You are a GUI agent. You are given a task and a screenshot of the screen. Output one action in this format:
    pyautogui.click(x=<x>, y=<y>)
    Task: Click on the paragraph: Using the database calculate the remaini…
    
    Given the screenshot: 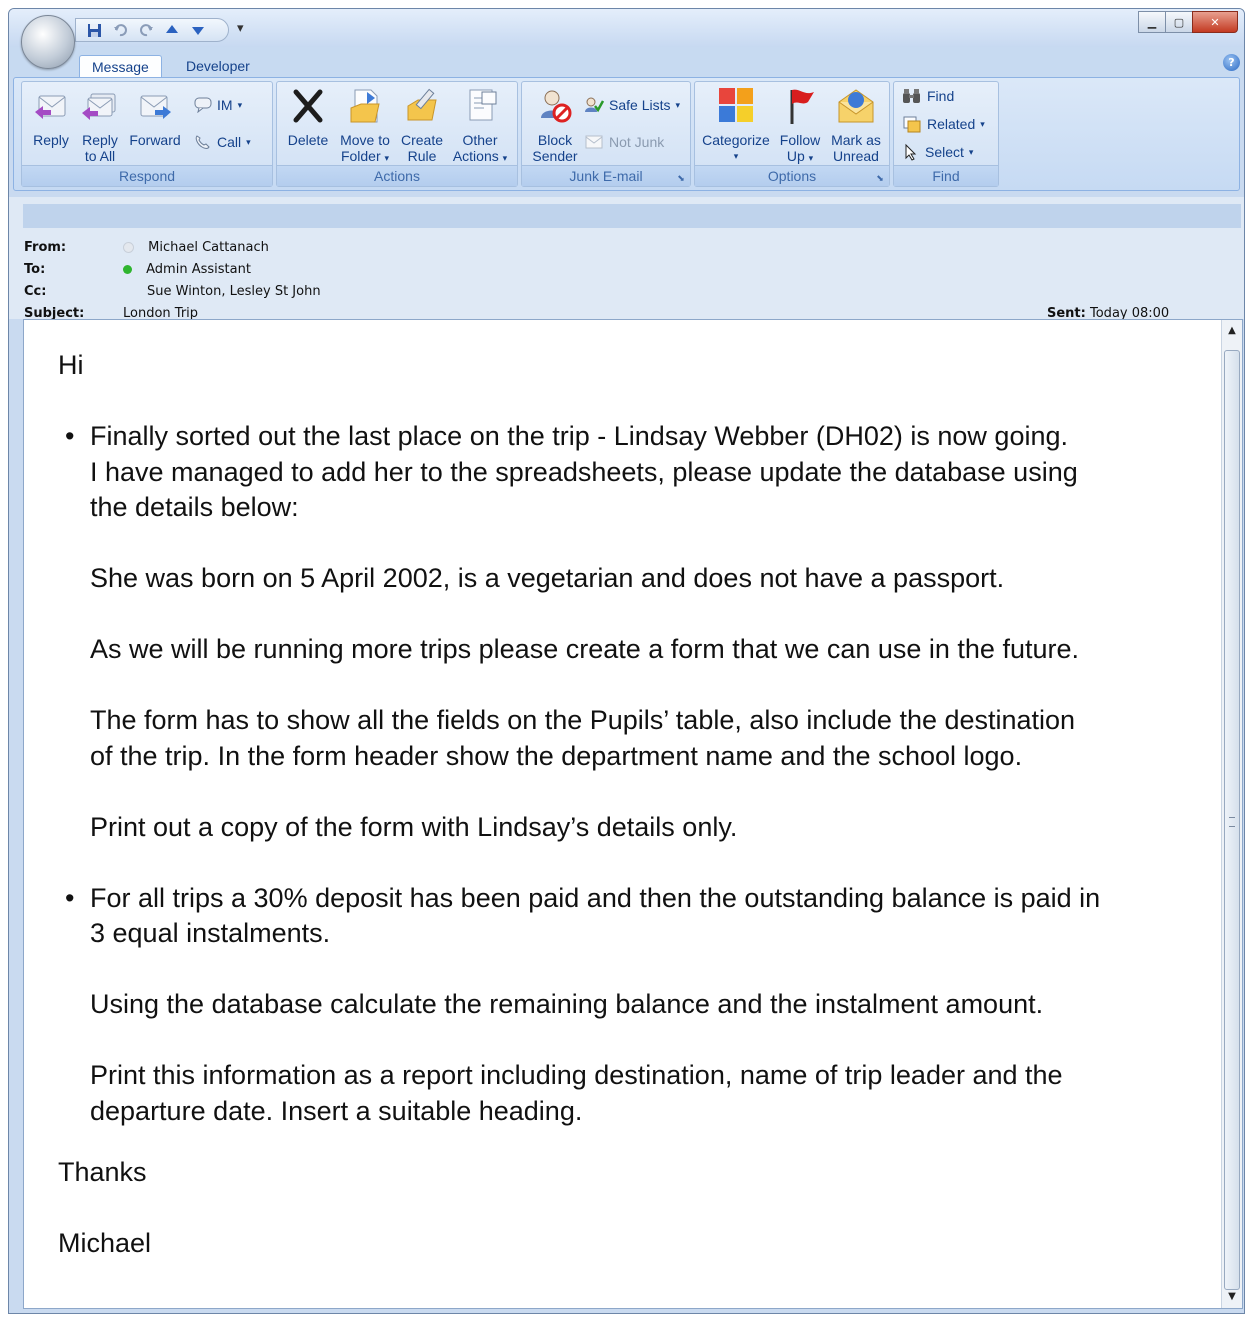 What is the action you would take?
    pyautogui.click(x=567, y=1004)
    